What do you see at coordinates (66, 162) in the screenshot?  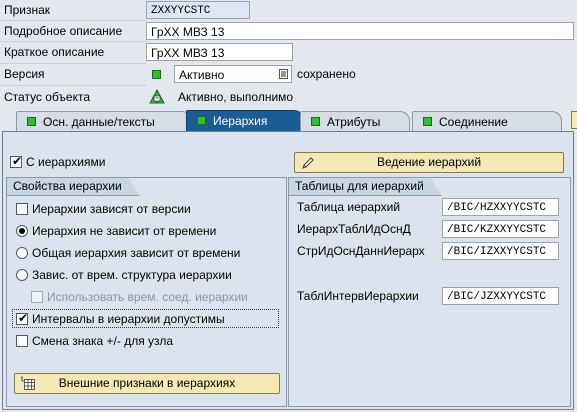 I see `with-hierarchies-label: С иерархиями` at bounding box center [66, 162].